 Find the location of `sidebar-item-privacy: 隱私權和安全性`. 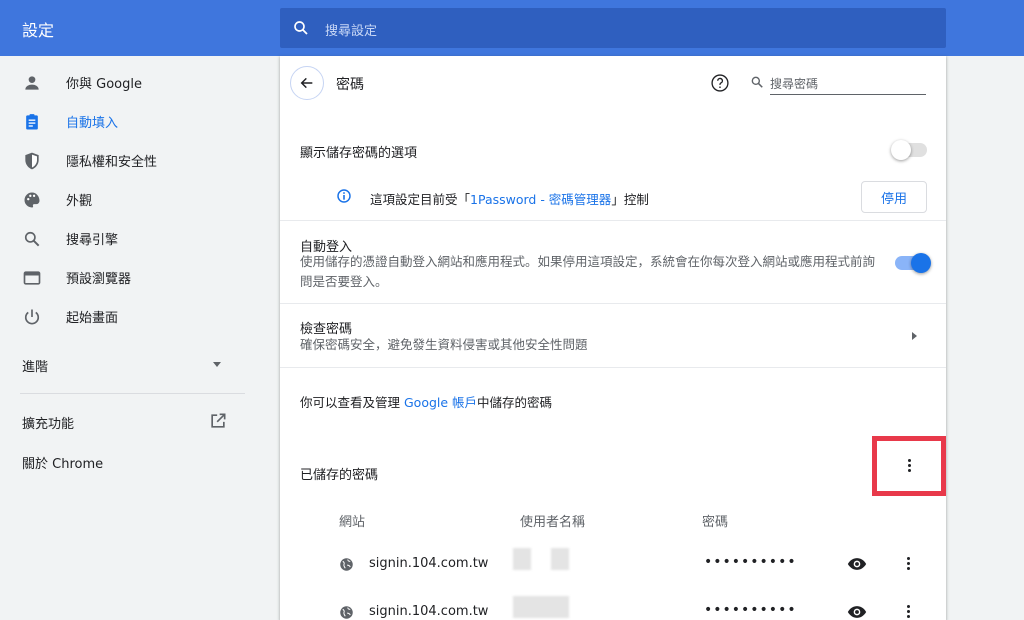

sidebar-item-privacy: 隱私權和安全性 is located at coordinates (130, 160).